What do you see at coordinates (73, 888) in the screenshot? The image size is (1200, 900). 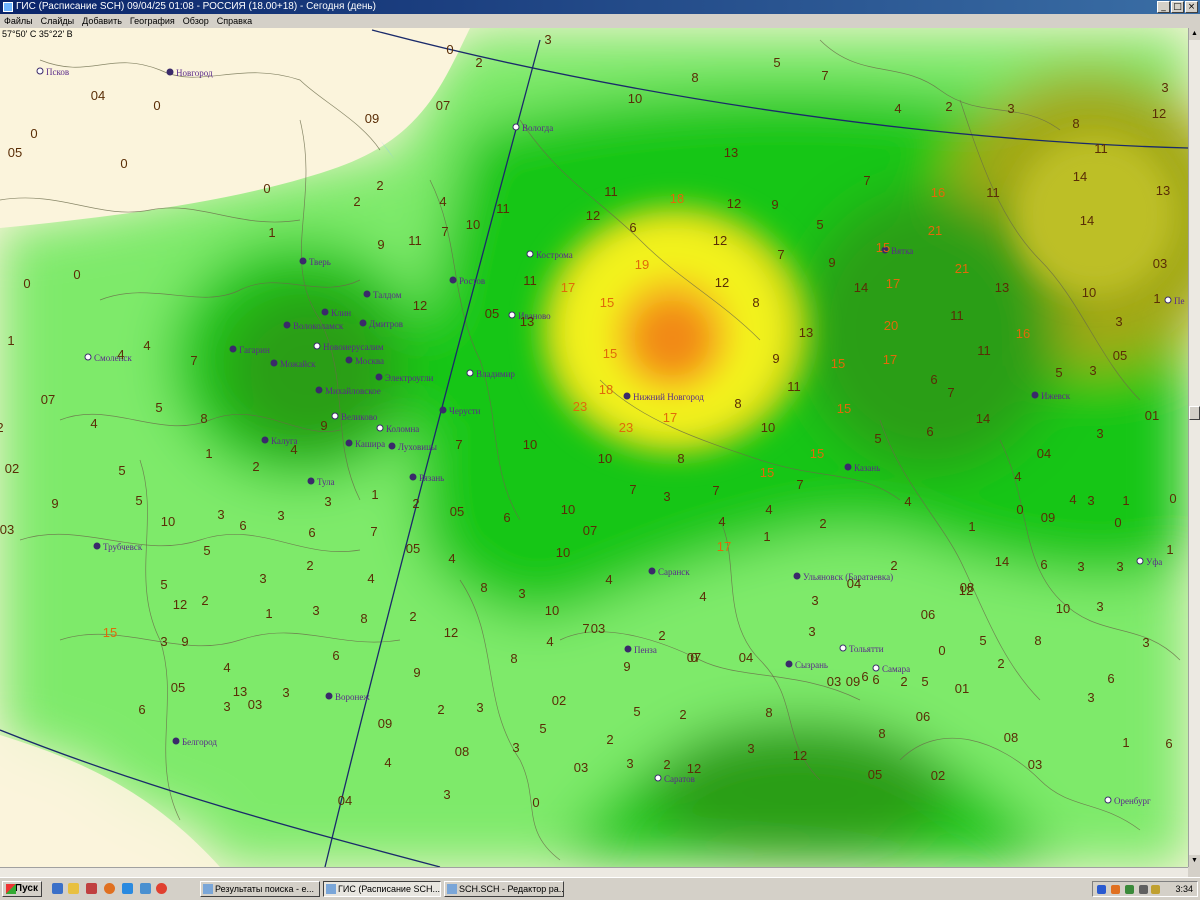 I see `folder-icon` at bounding box center [73, 888].